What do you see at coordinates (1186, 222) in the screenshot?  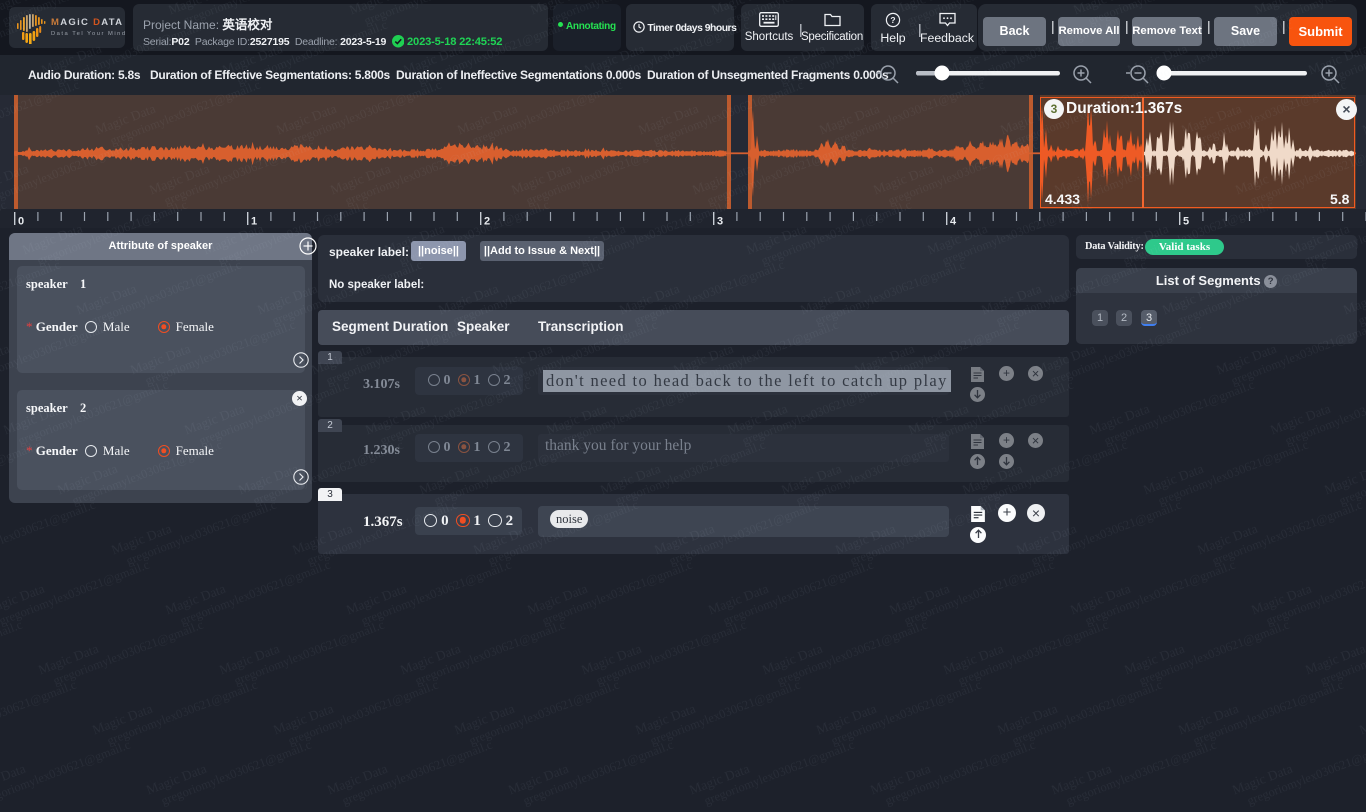 I see `svg-text: 5` at bounding box center [1186, 222].